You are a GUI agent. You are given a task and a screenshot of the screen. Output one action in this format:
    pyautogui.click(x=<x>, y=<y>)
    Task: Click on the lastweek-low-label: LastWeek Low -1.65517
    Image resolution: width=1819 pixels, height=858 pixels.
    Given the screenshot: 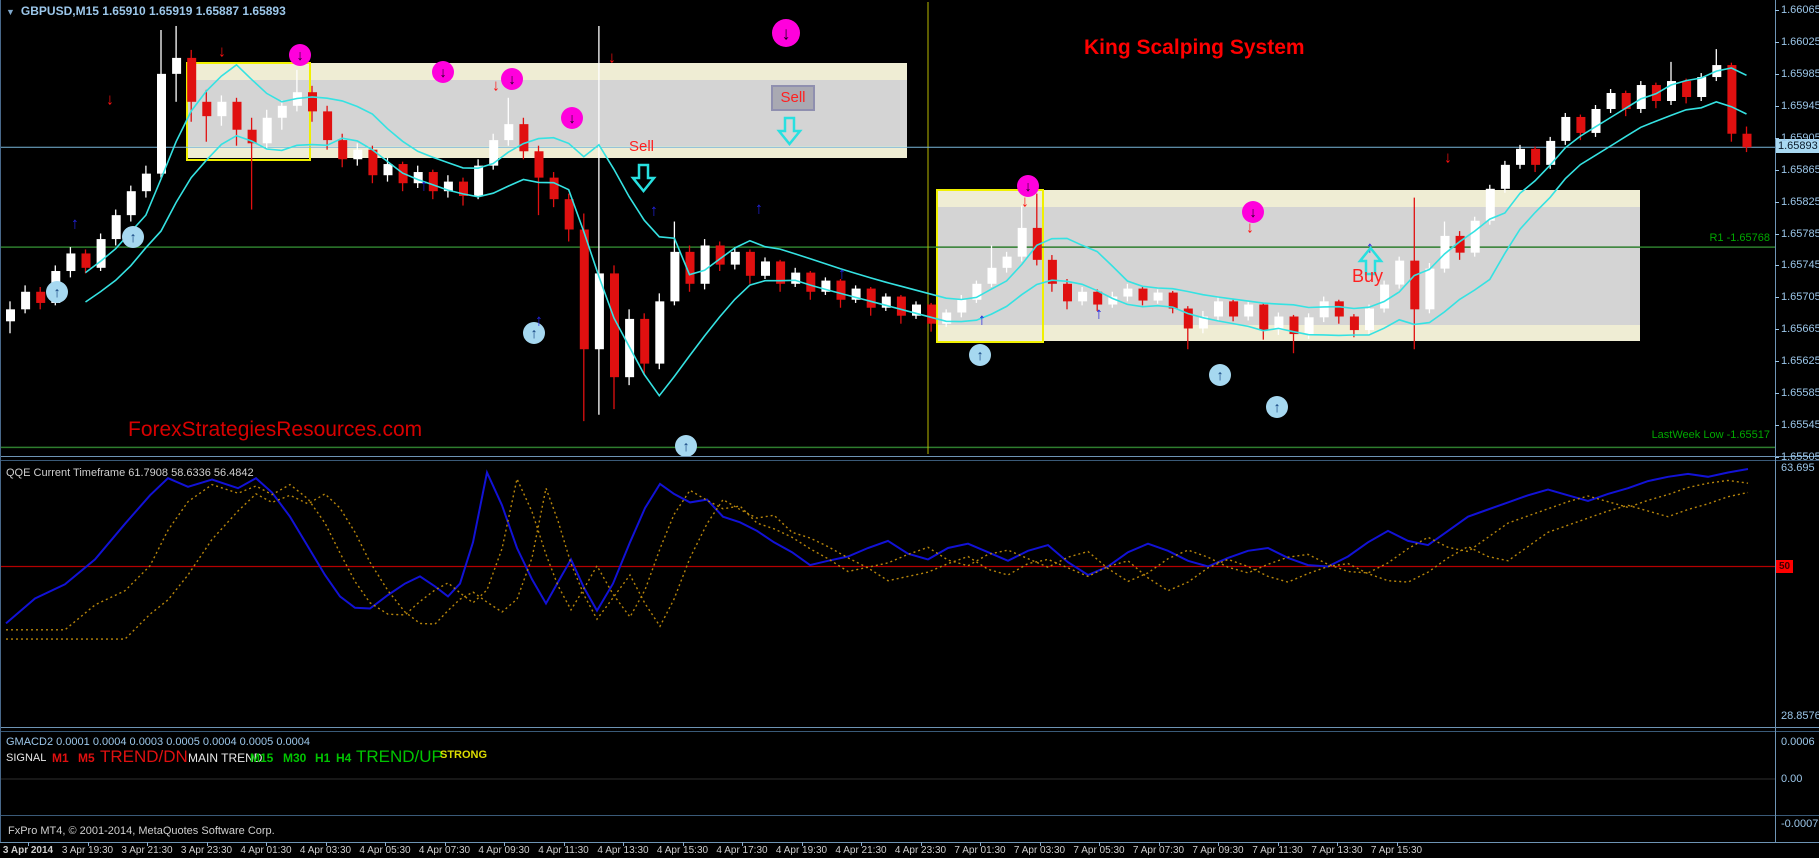 What is the action you would take?
    pyautogui.click(x=1710, y=435)
    